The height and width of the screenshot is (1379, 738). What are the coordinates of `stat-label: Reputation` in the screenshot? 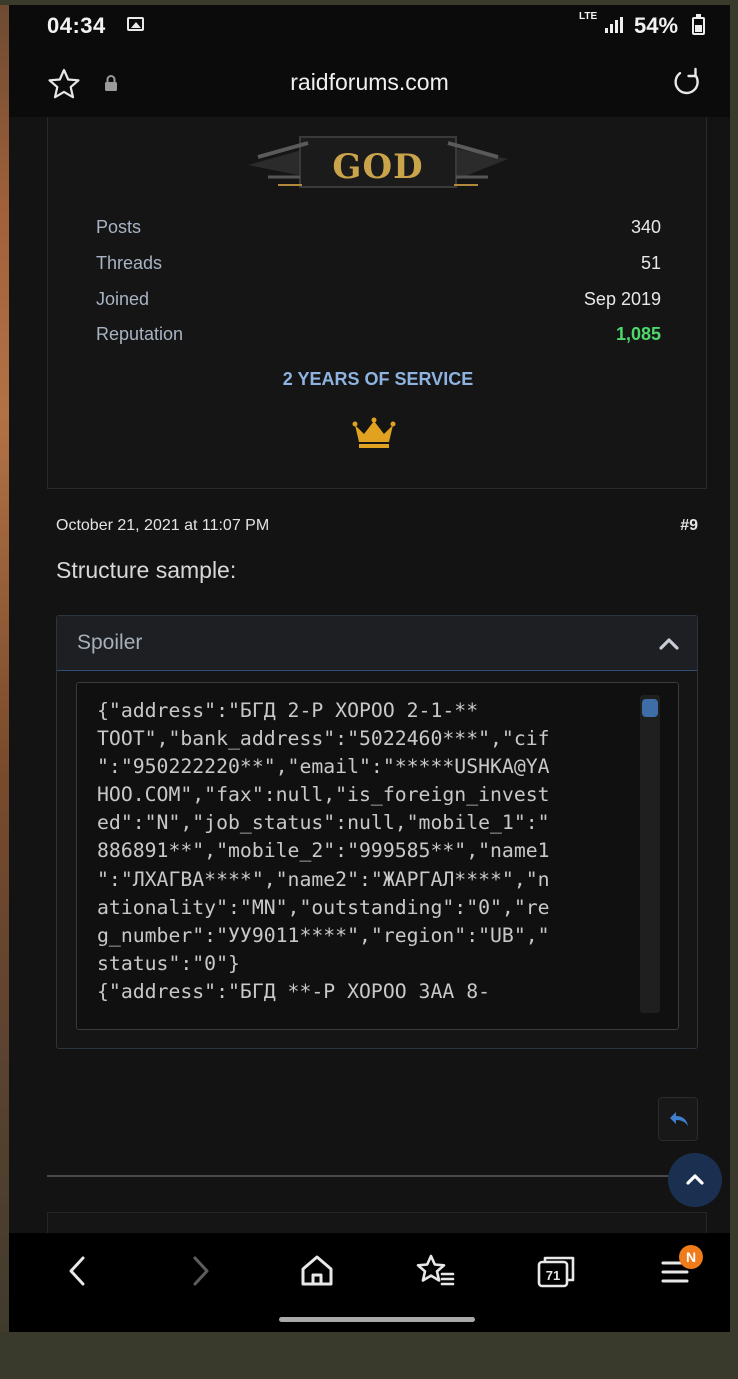 It's located at (140, 334).